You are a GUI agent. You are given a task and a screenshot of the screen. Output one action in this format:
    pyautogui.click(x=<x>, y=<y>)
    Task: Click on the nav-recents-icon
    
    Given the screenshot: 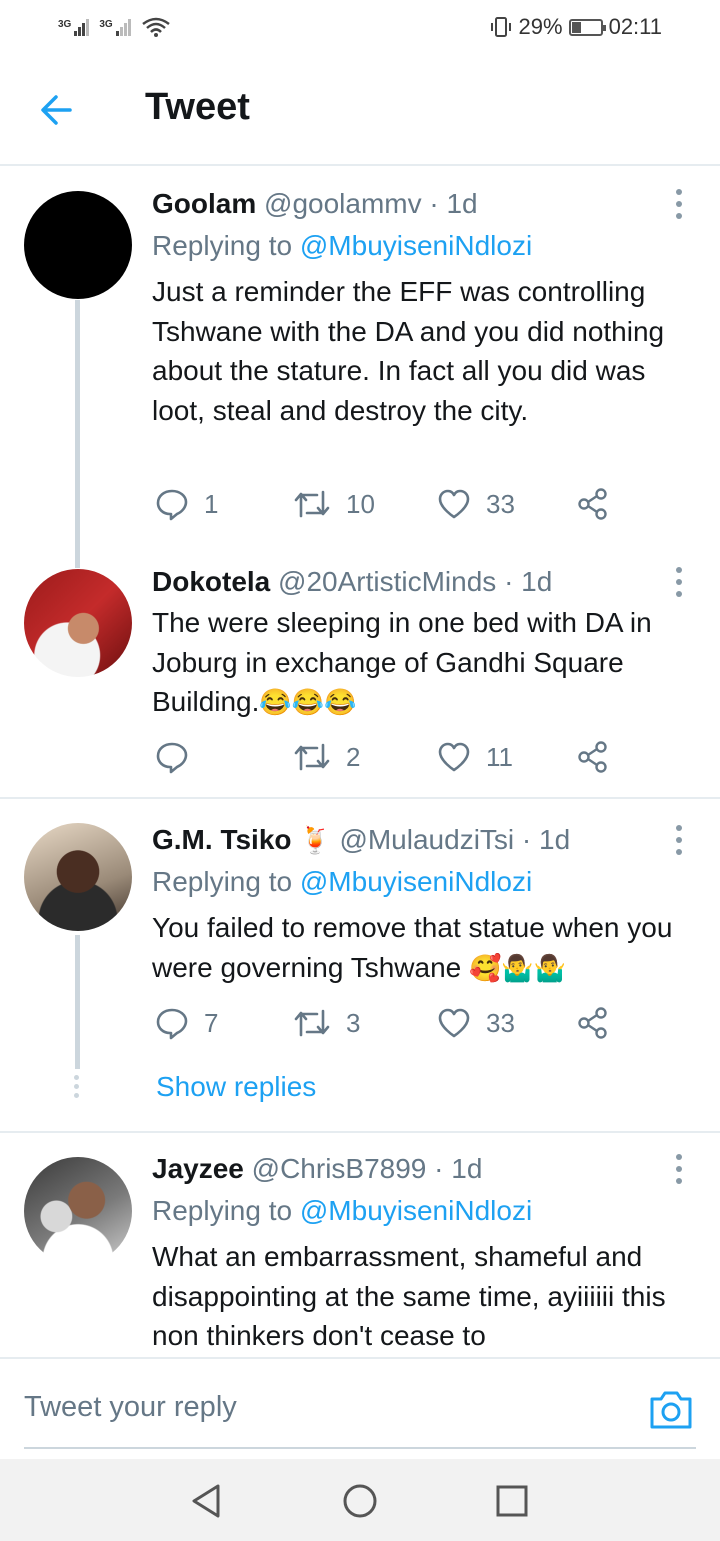 What is the action you would take?
    pyautogui.click(x=512, y=1501)
    